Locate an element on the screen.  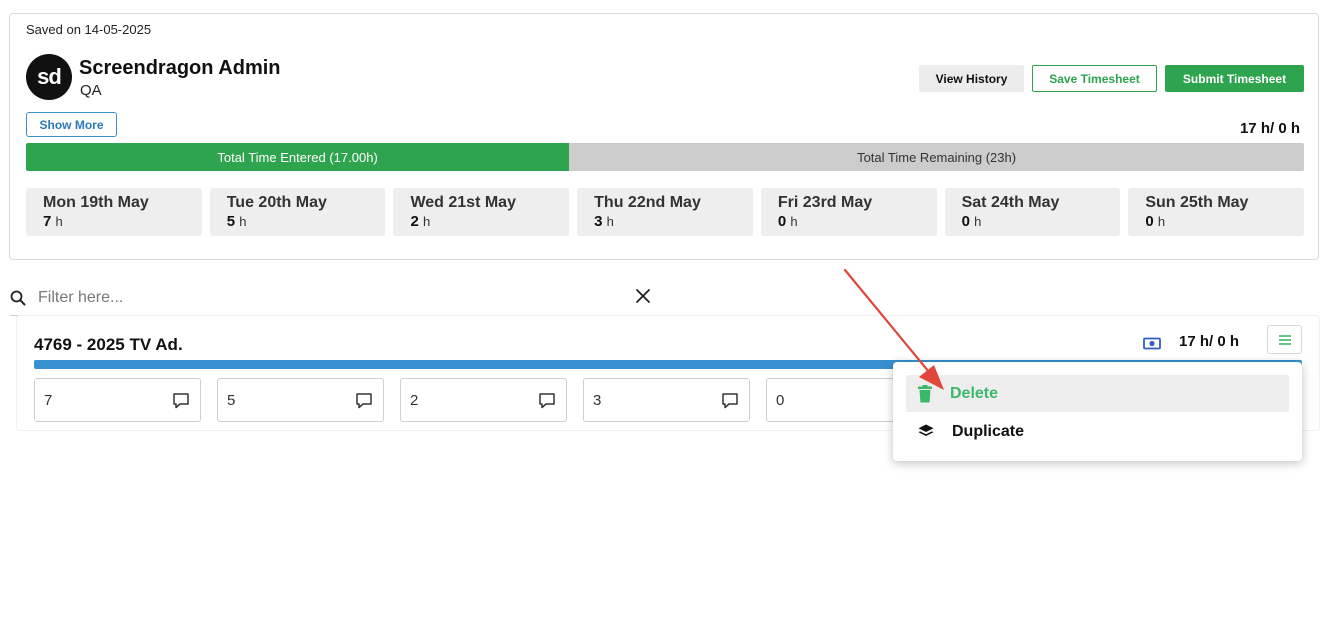
saved-status: Saved on 14-05-2025 is located at coordinates (89, 29).